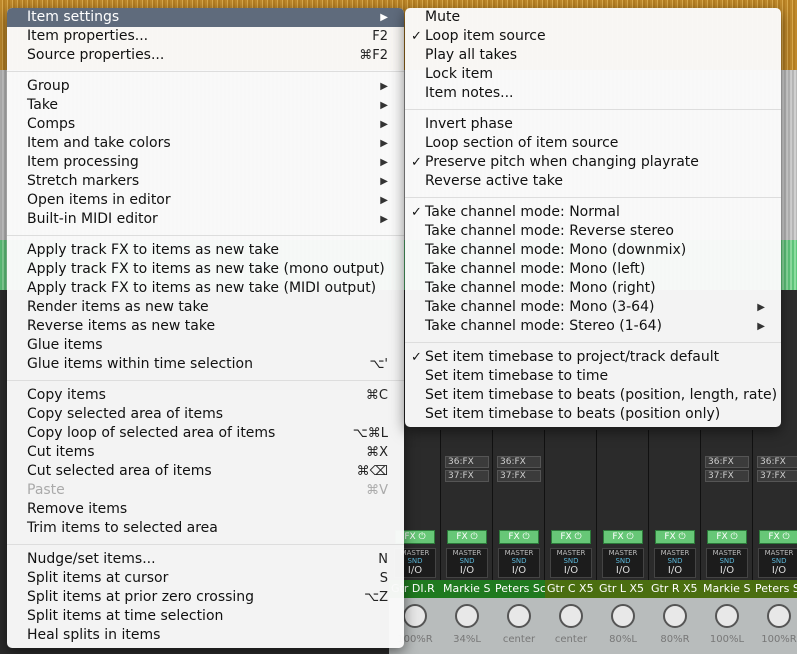  Describe the element at coordinates (205, 219) in the screenshot. I see `menu-item-built-in-midi-editor: Built-in MIDI editor ▶` at that location.